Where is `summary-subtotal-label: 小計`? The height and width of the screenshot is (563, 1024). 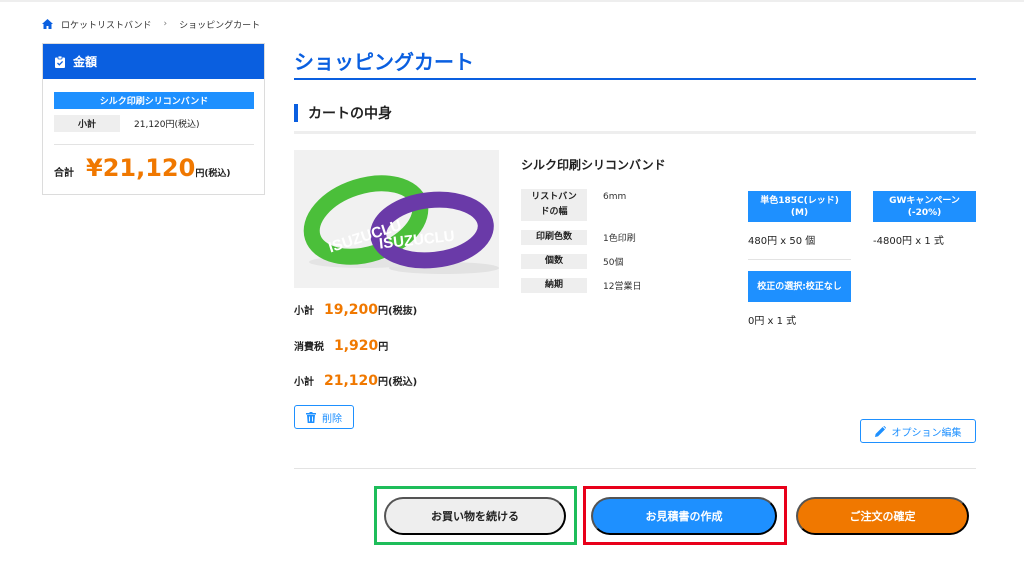
summary-subtotal-label: 小計 is located at coordinates (87, 123).